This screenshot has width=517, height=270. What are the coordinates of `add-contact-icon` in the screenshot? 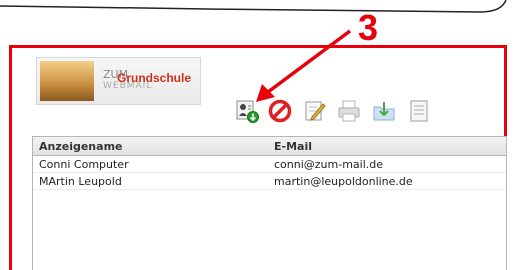 It's located at (248, 111).